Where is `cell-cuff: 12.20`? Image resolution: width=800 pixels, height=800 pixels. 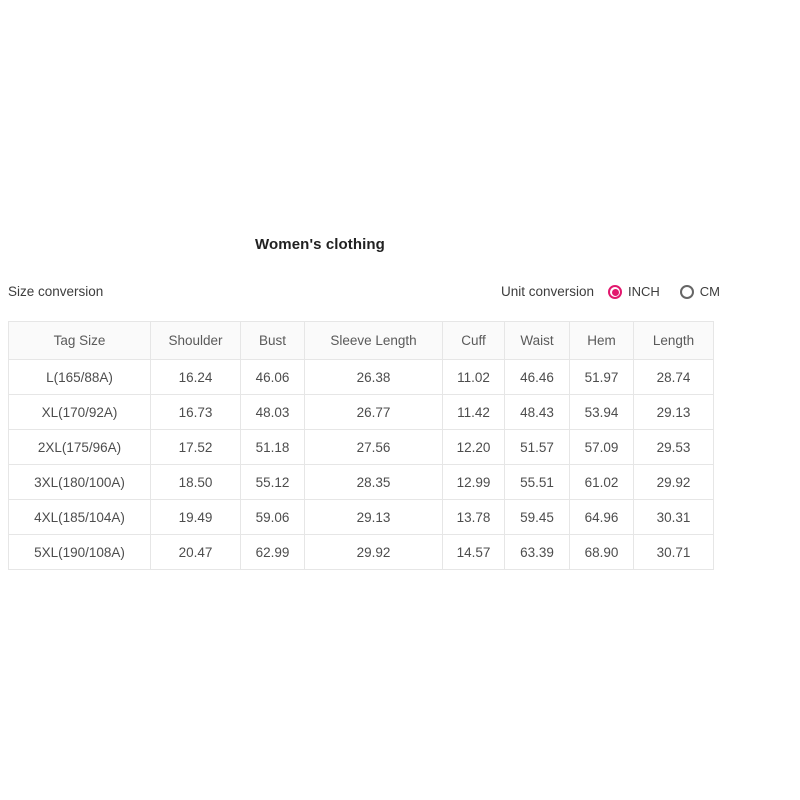 cell-cuff: 12.20 is located at coordinates (473, 447).